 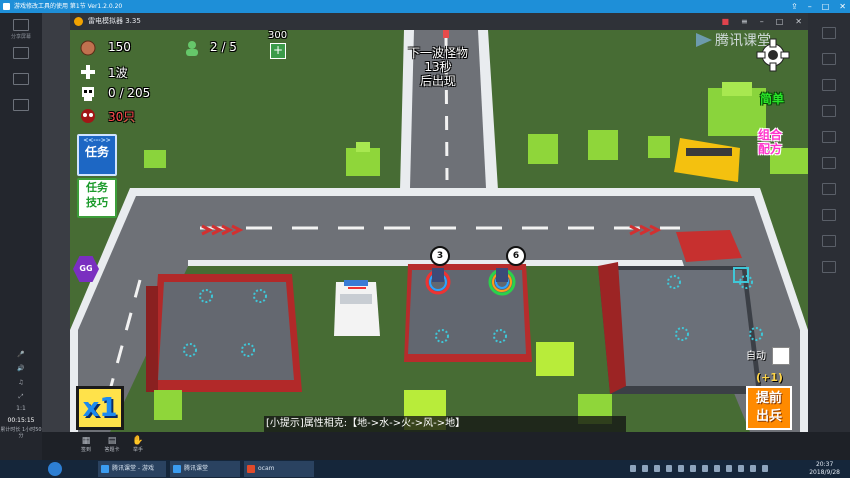 What do you see at coordinates (97, 198) in the screenshot?
I see `tips-button: 任务 技巧` at bounding box center [97, 198].